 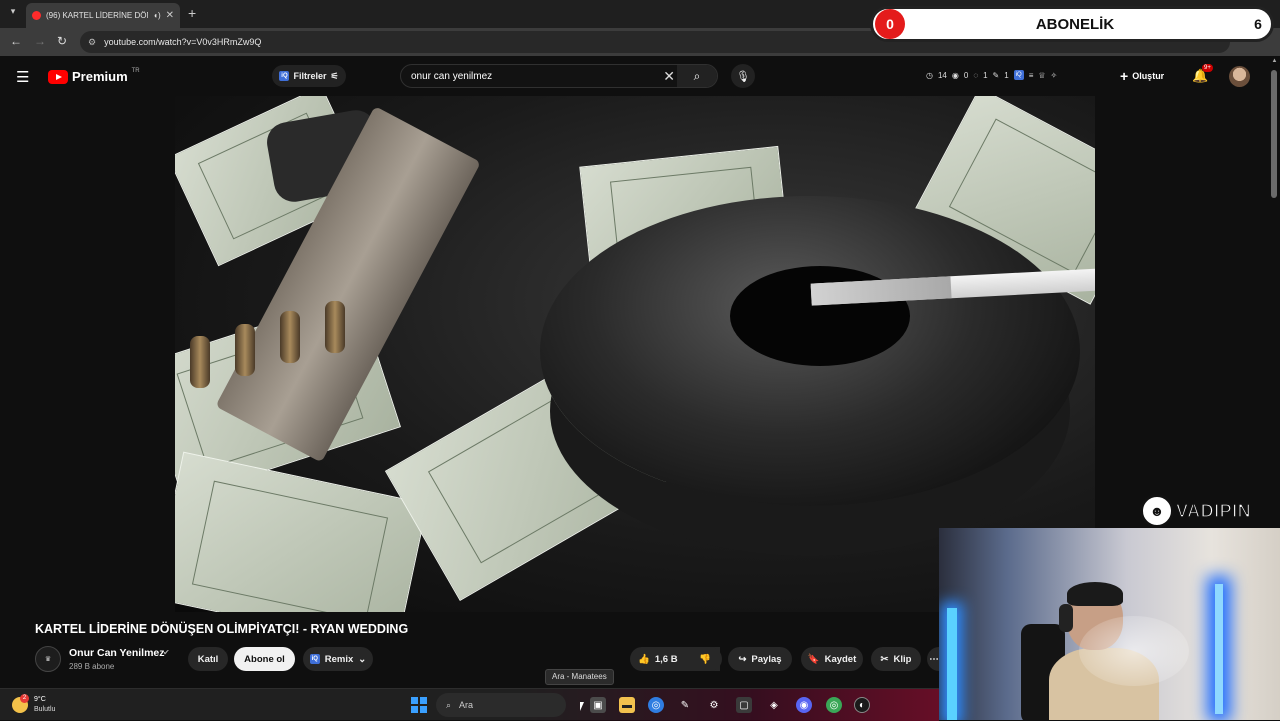 I want to click on share-icon: ↪, so click(x=742, y=659).